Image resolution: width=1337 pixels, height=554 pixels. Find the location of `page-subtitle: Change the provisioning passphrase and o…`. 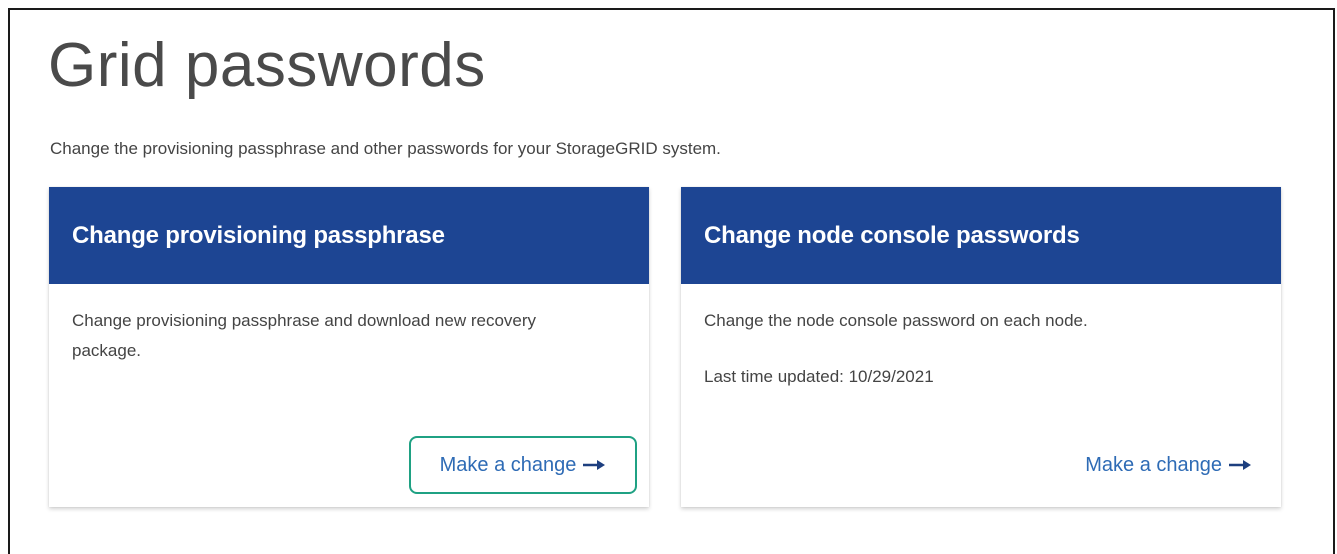

page-subtitle: Change the provisioning passphrase and o… is located at coordinates (385, 148).